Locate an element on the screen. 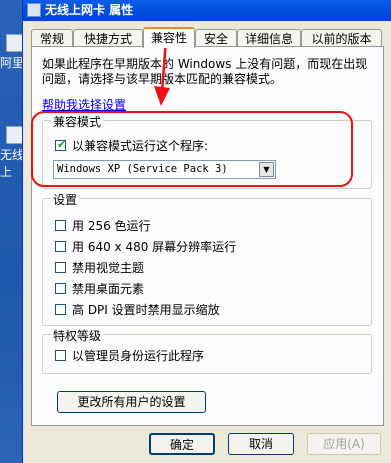  privilege-level-group-title: 特权等级 is located at coordinates (77, 335).